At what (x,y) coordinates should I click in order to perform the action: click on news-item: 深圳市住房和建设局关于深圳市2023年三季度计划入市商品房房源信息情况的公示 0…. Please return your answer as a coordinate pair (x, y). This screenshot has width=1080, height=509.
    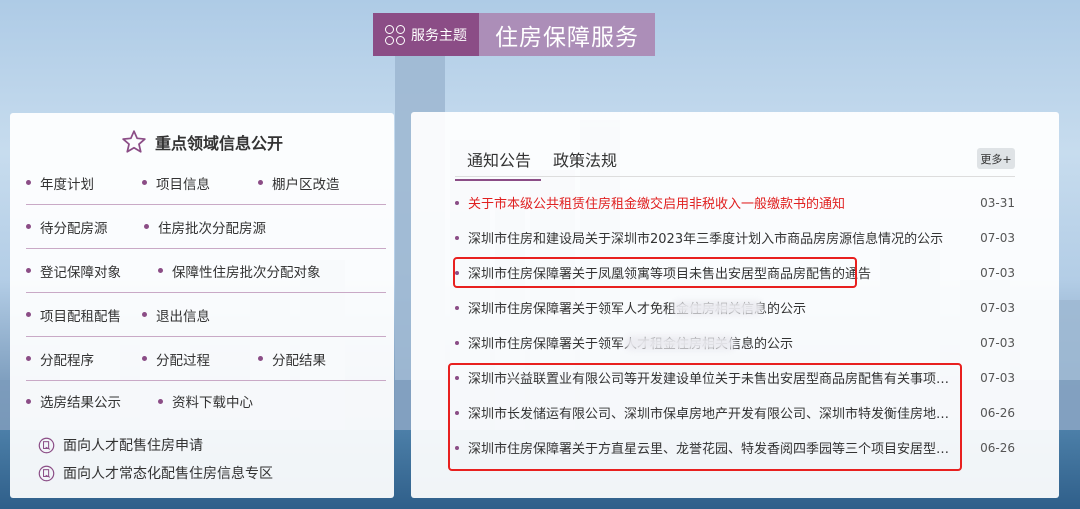
    Looking at the image, I should click on (735, 237).